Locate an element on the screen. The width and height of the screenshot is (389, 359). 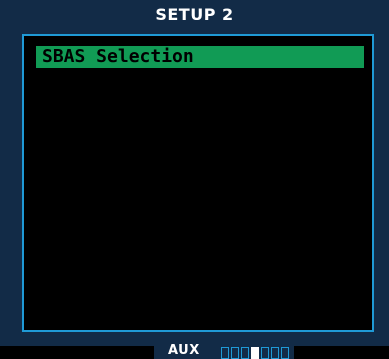
page-indicator-active is located at coordinates (255, 353).